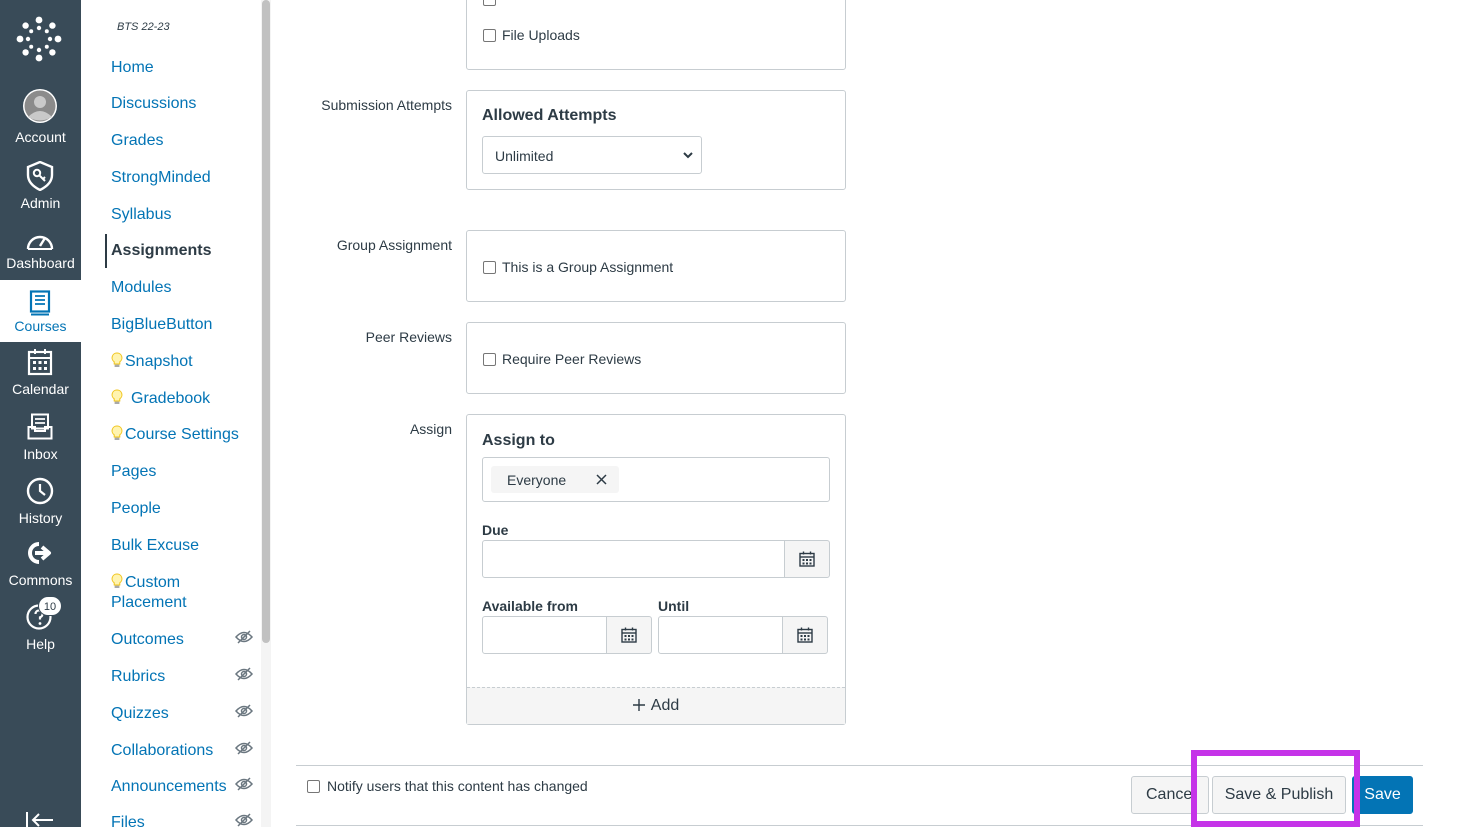 Image resolution: width=1474 pixels, height=827 pixels. Describe the element at coordinates (175, 435) in the screenshot. I see `course-nav-course-settings: Course Settings` at that location.